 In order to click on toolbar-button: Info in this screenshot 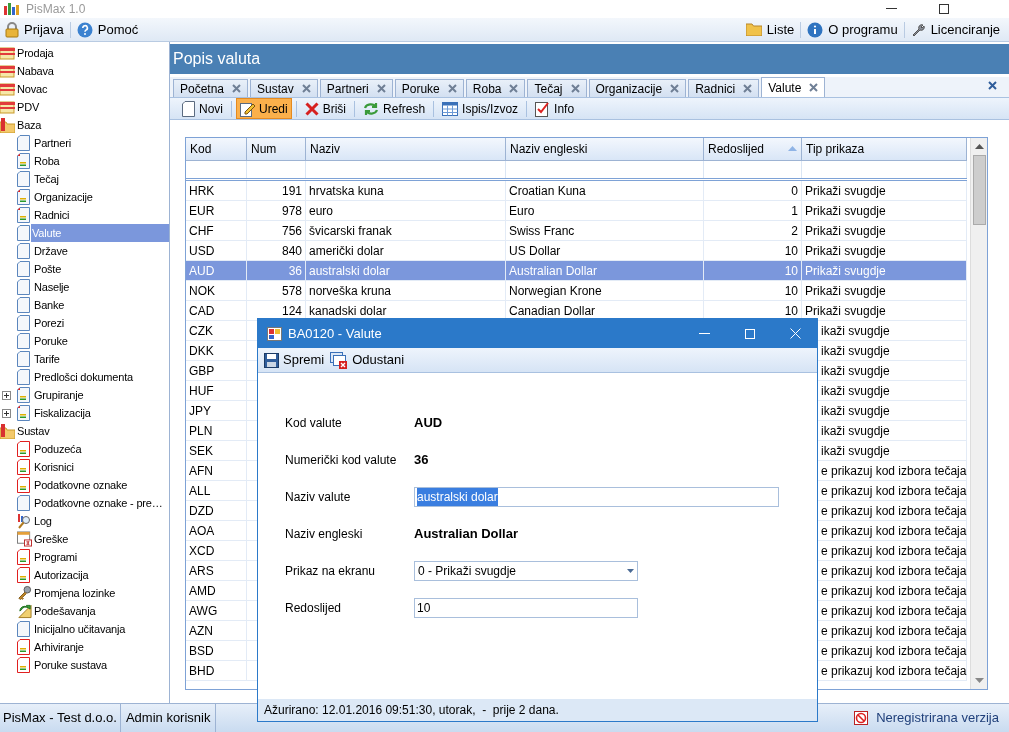, I will do `click(555, 108)`.